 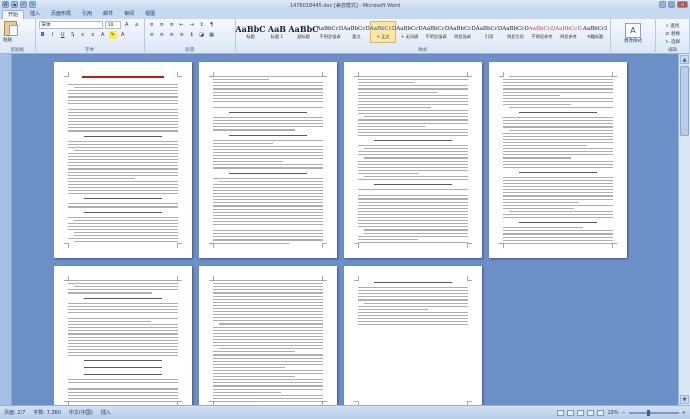 I want to click on save-icon: ▪, so click(x=14, y=4).